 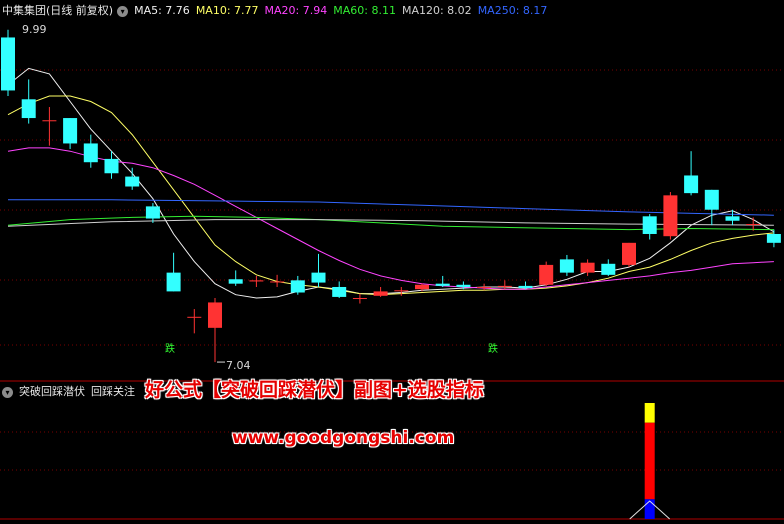 I want to click on signal-bar-blue, so click(x=649, y=509).